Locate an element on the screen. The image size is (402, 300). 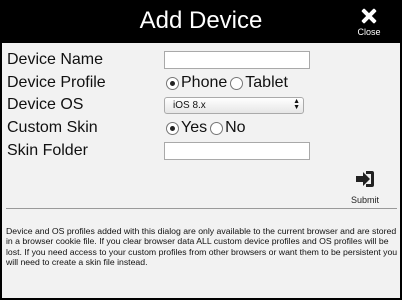
profile-phone-radio is located at coordinates (172, 83).